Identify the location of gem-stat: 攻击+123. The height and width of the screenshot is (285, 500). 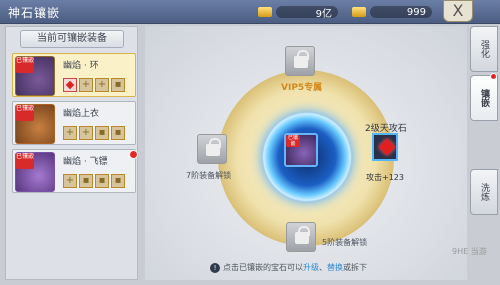
(385, 177).